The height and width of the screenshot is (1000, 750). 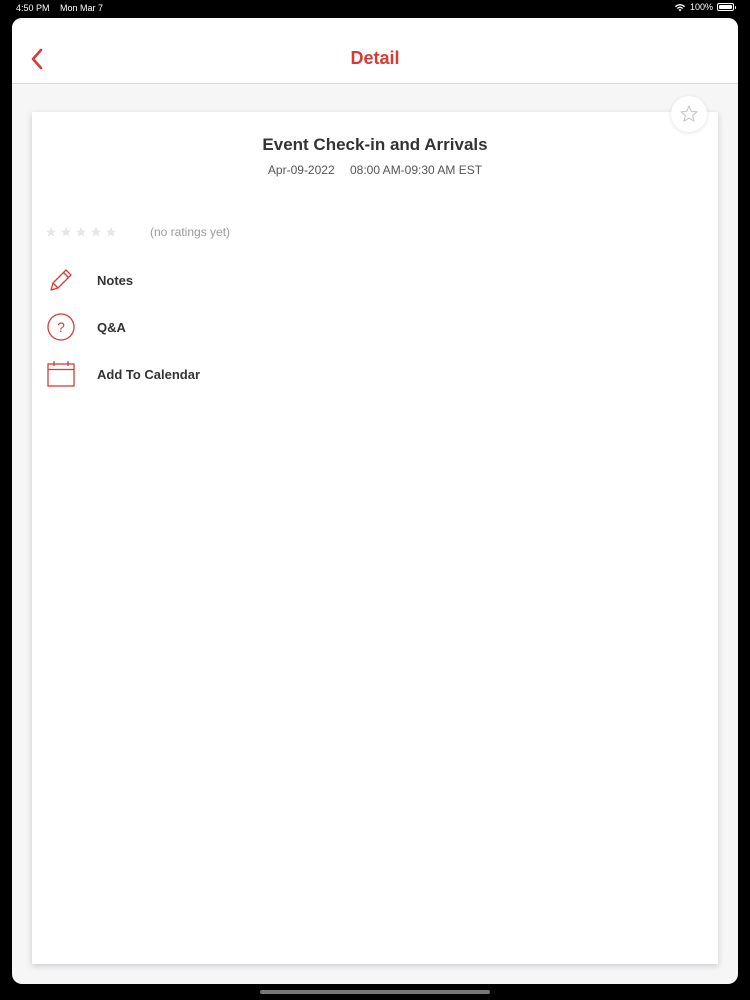 I want to click on rating-row: (no ratings yet), so click(x=137, y=232).